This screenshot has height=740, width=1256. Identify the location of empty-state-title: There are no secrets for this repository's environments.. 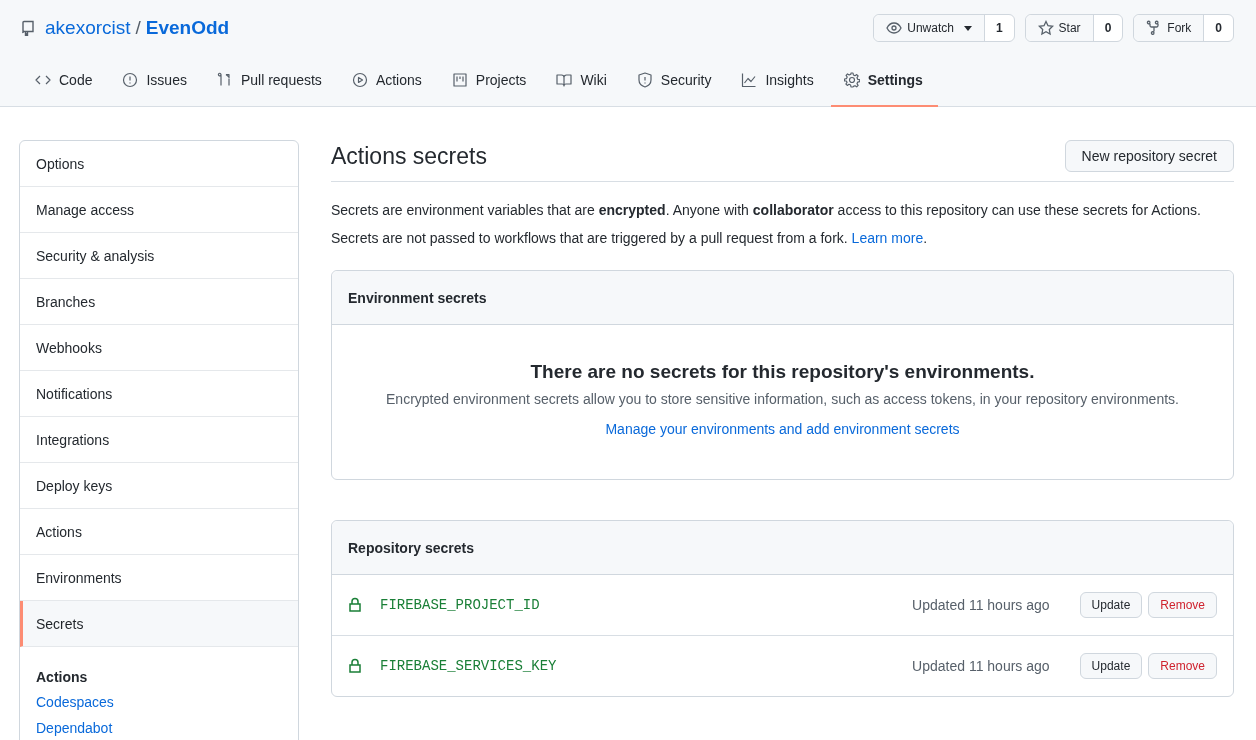
(782, 372).